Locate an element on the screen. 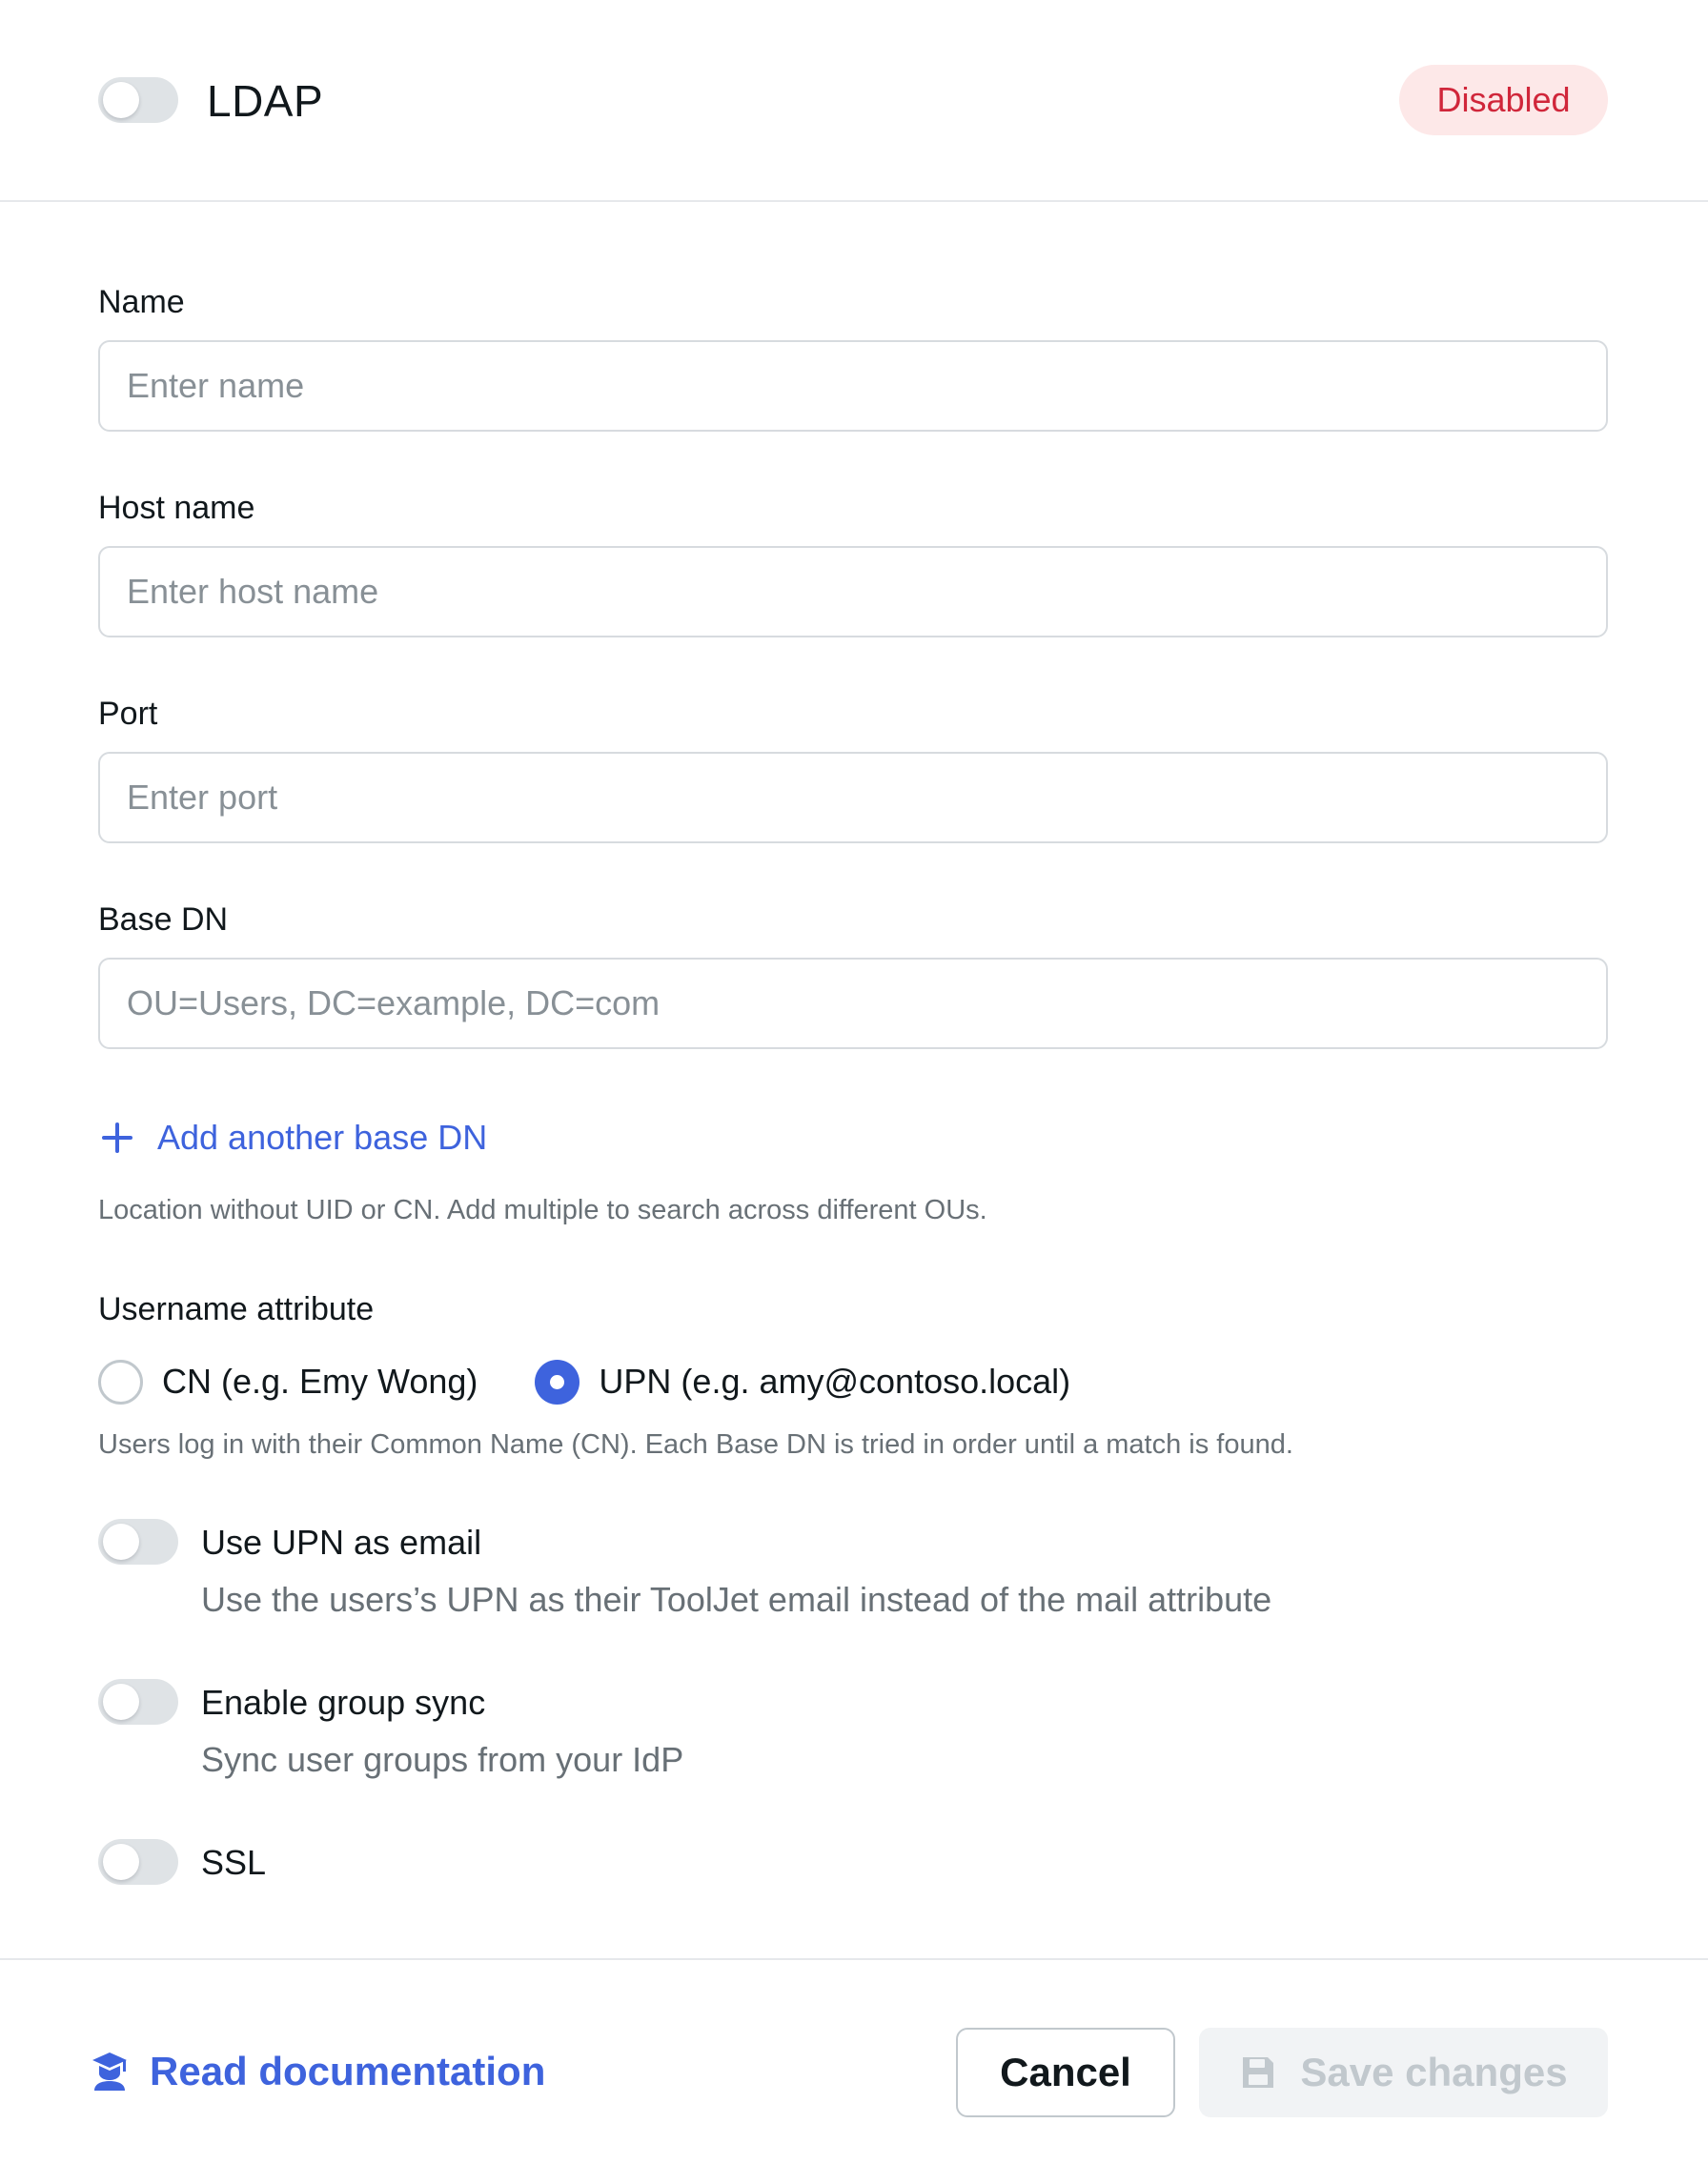 This screenshot has height=2184, width=1708. radio-cn-label: CN (e.g. Emy Wong) is located at coordinates (320, 1382).